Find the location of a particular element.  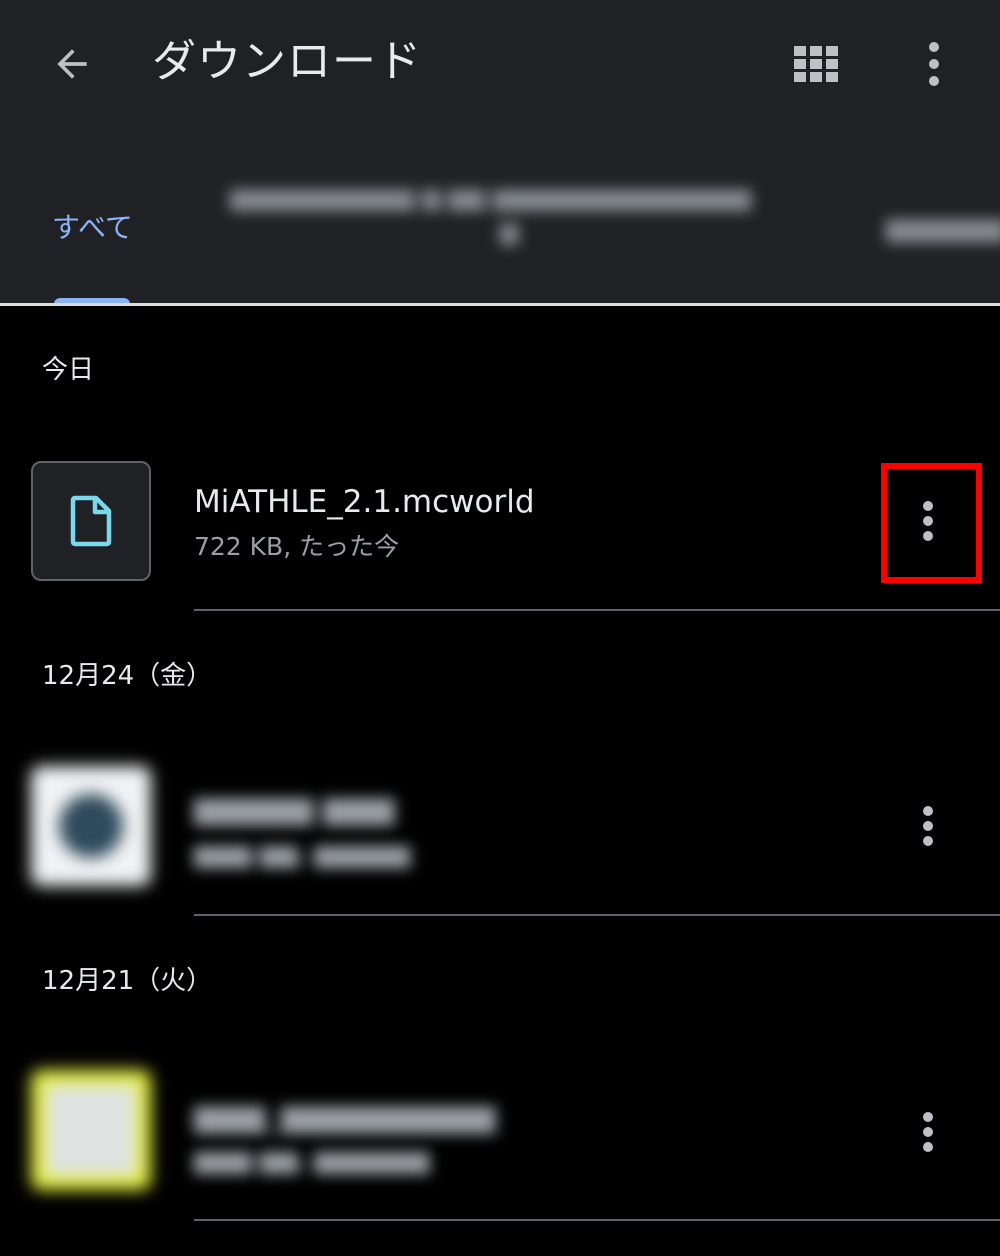

file-thumbnail is located at coordinates (91, 521).